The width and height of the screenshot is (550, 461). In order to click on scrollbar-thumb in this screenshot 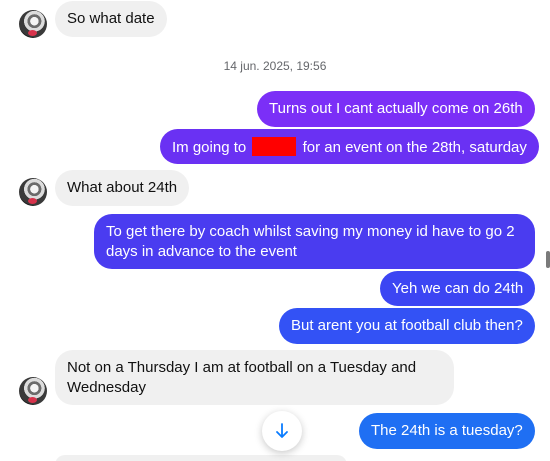, I will do `click(548, 259)`.